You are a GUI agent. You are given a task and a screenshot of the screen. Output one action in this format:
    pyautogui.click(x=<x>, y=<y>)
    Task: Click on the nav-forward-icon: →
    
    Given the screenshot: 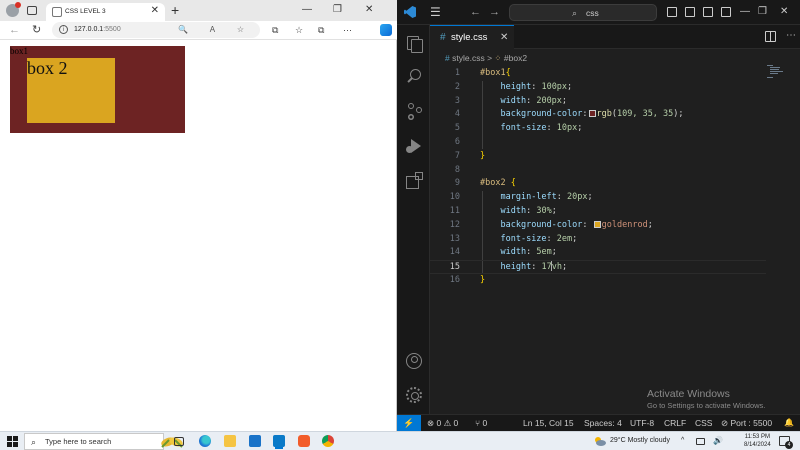 What is the action you would take?
    pyautogui.click(x=494, y=12)
    